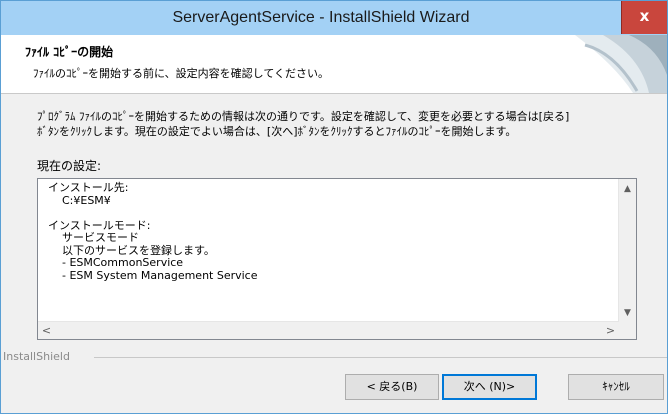  Describe the element at coordinates (181, 73) in the screenshot. I see `page-subtitle: ﾌｧｲﾙのｺﾋﾟｰを開始する前に、設定内容を確認してください。` at that location.